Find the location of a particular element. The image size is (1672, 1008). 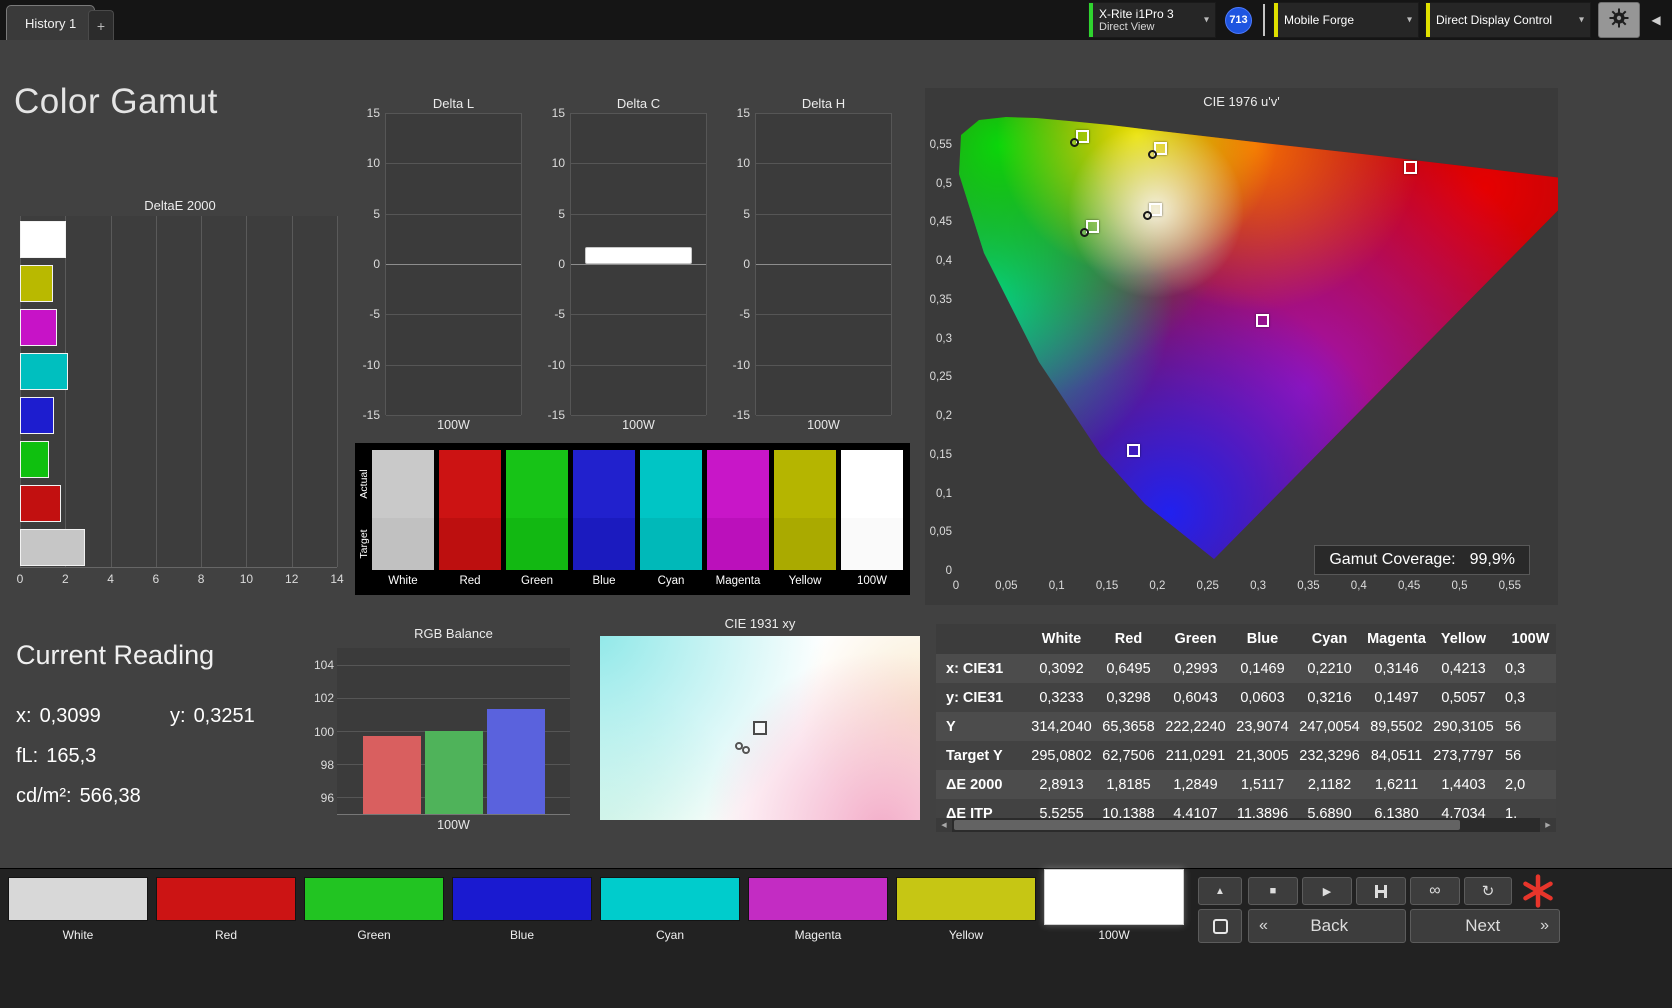

x-tick-label: 0,1 is located at coordinates (1056, 586).